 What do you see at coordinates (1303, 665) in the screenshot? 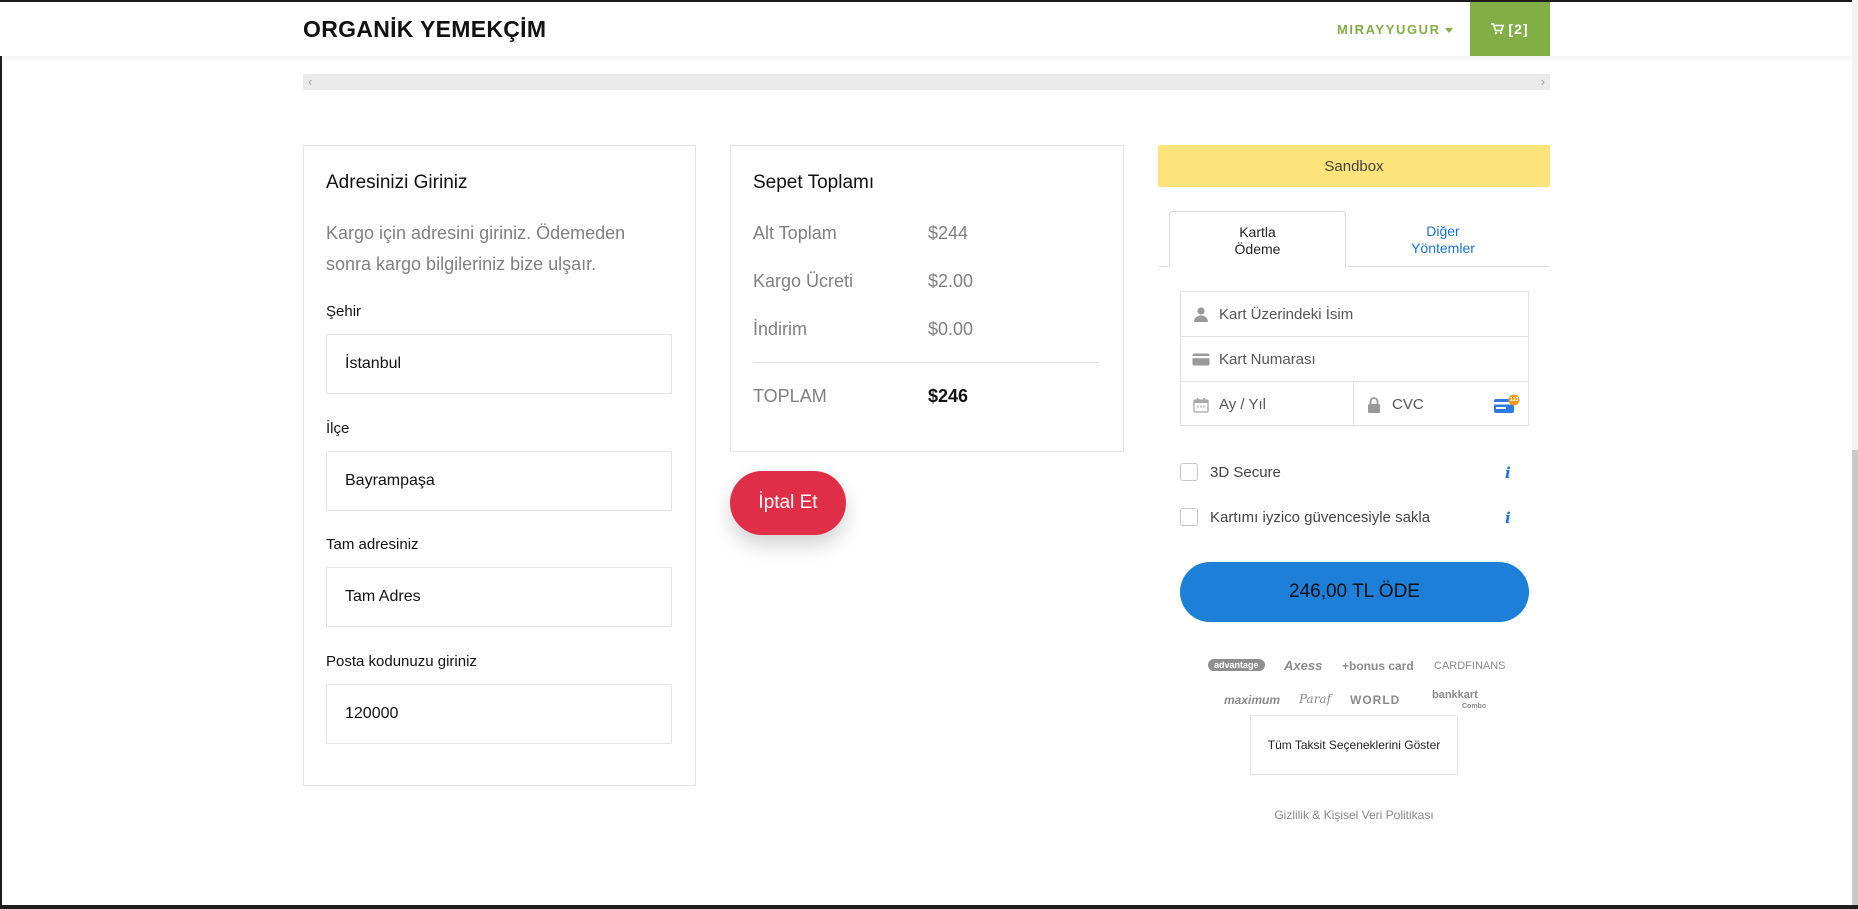
I see `axess-logo: Axess` at bounding box center [1303, 665].